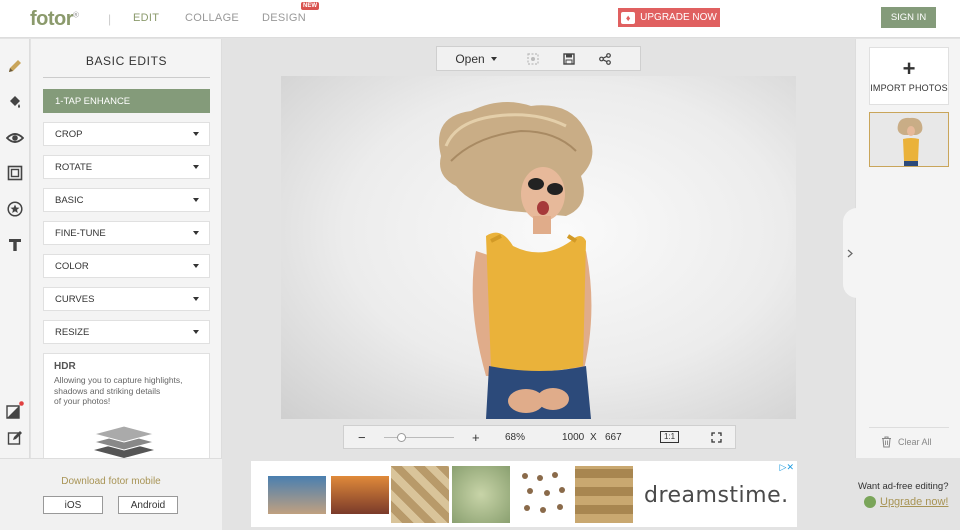 The height and width of the screenshot is (530, 960). Describe the element at coordinates (15, 173) in the screenshot. I see `frame-icon` at that location.